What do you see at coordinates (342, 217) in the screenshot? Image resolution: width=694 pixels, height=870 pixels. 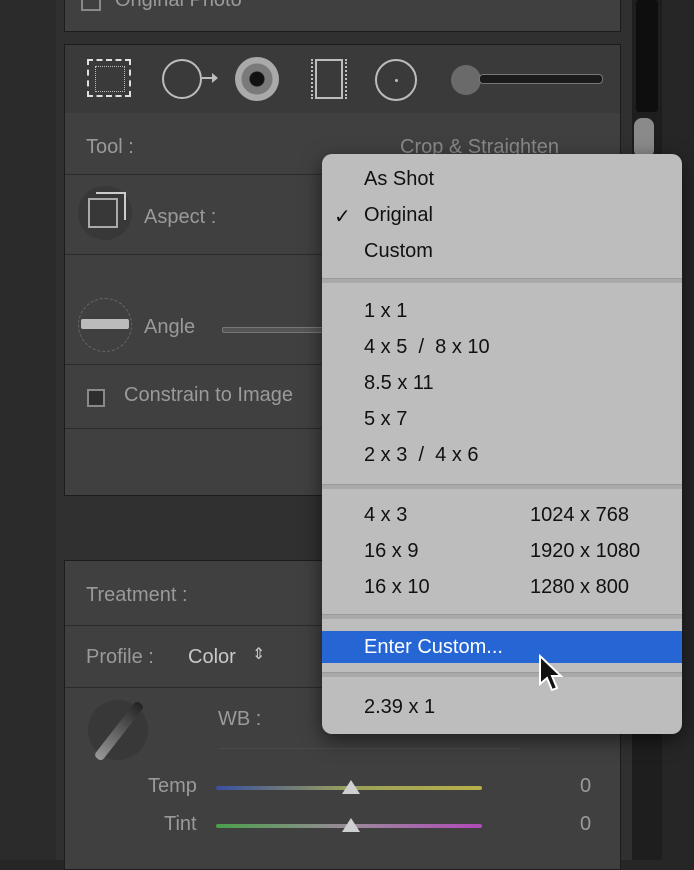 I see `checkmark-icon: ✓` at bounding box center [342, 217].